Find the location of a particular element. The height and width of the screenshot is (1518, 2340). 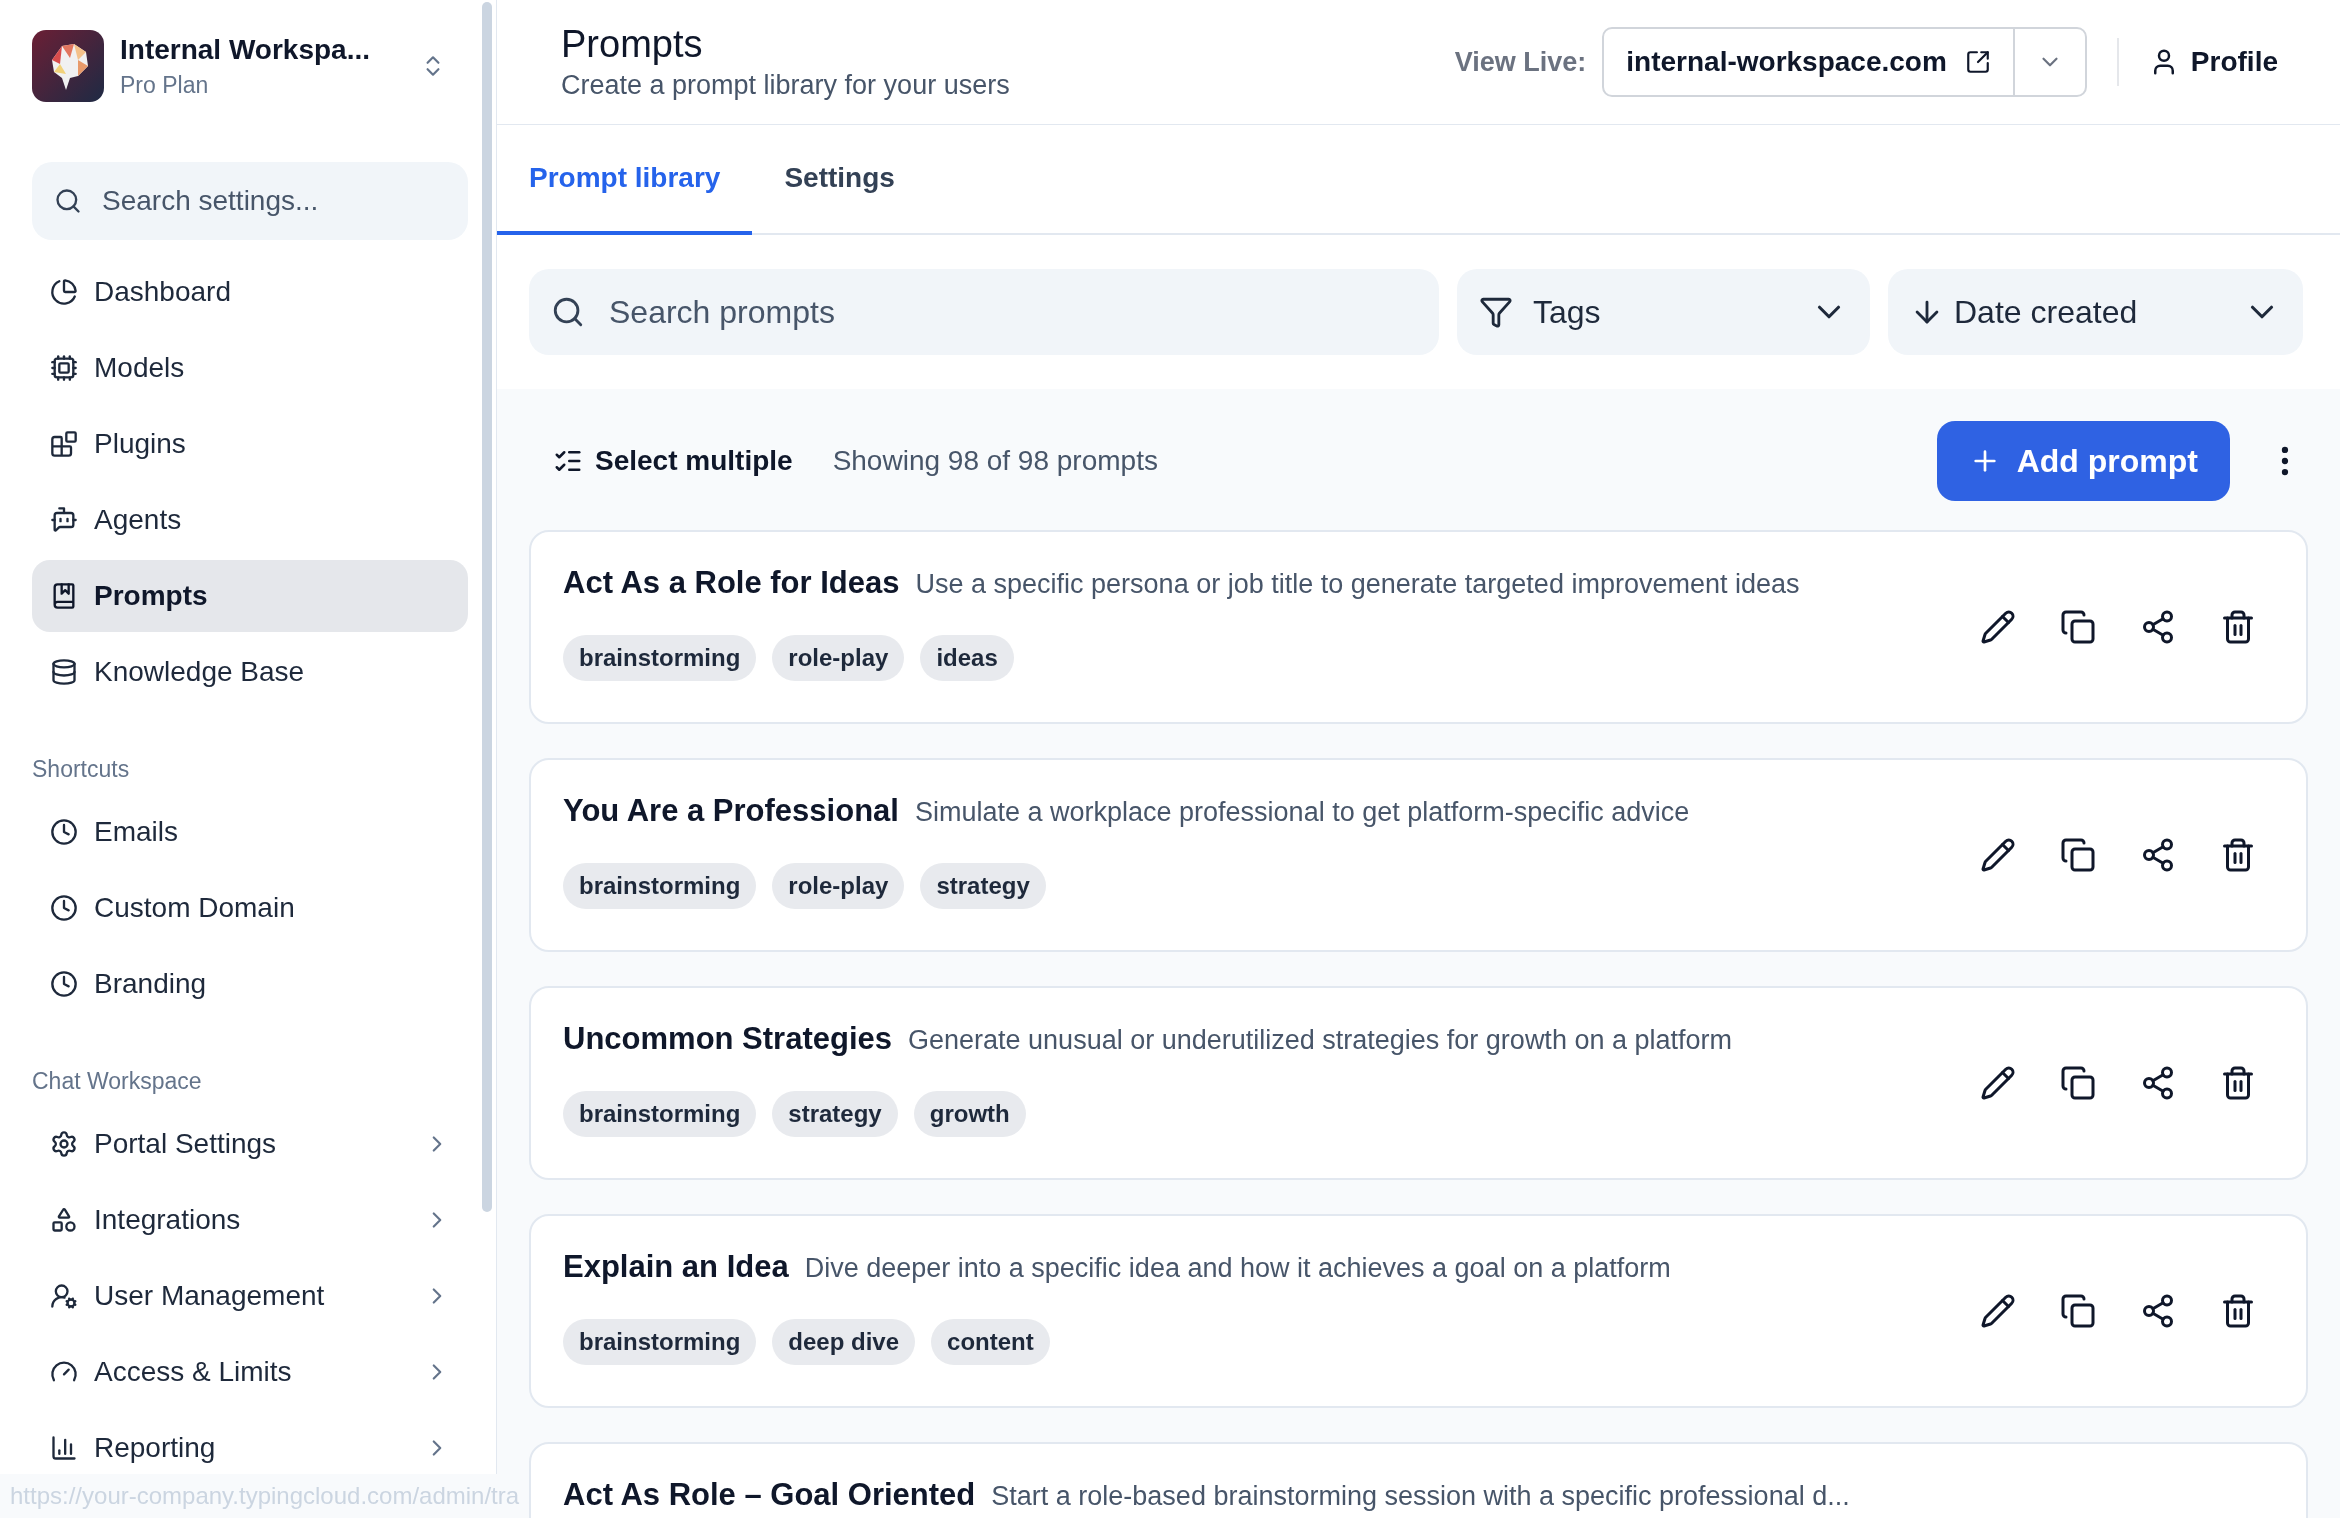

tag: growth is located at coordinates (969, 1113).